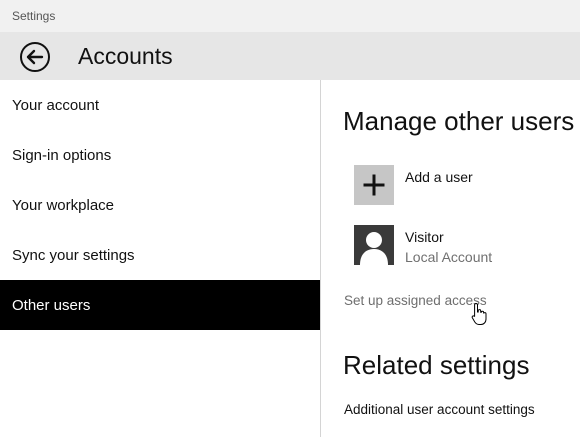 This screenshot has width=580, height=437. I want to click on user-name: Visitor, so click(424, 237).